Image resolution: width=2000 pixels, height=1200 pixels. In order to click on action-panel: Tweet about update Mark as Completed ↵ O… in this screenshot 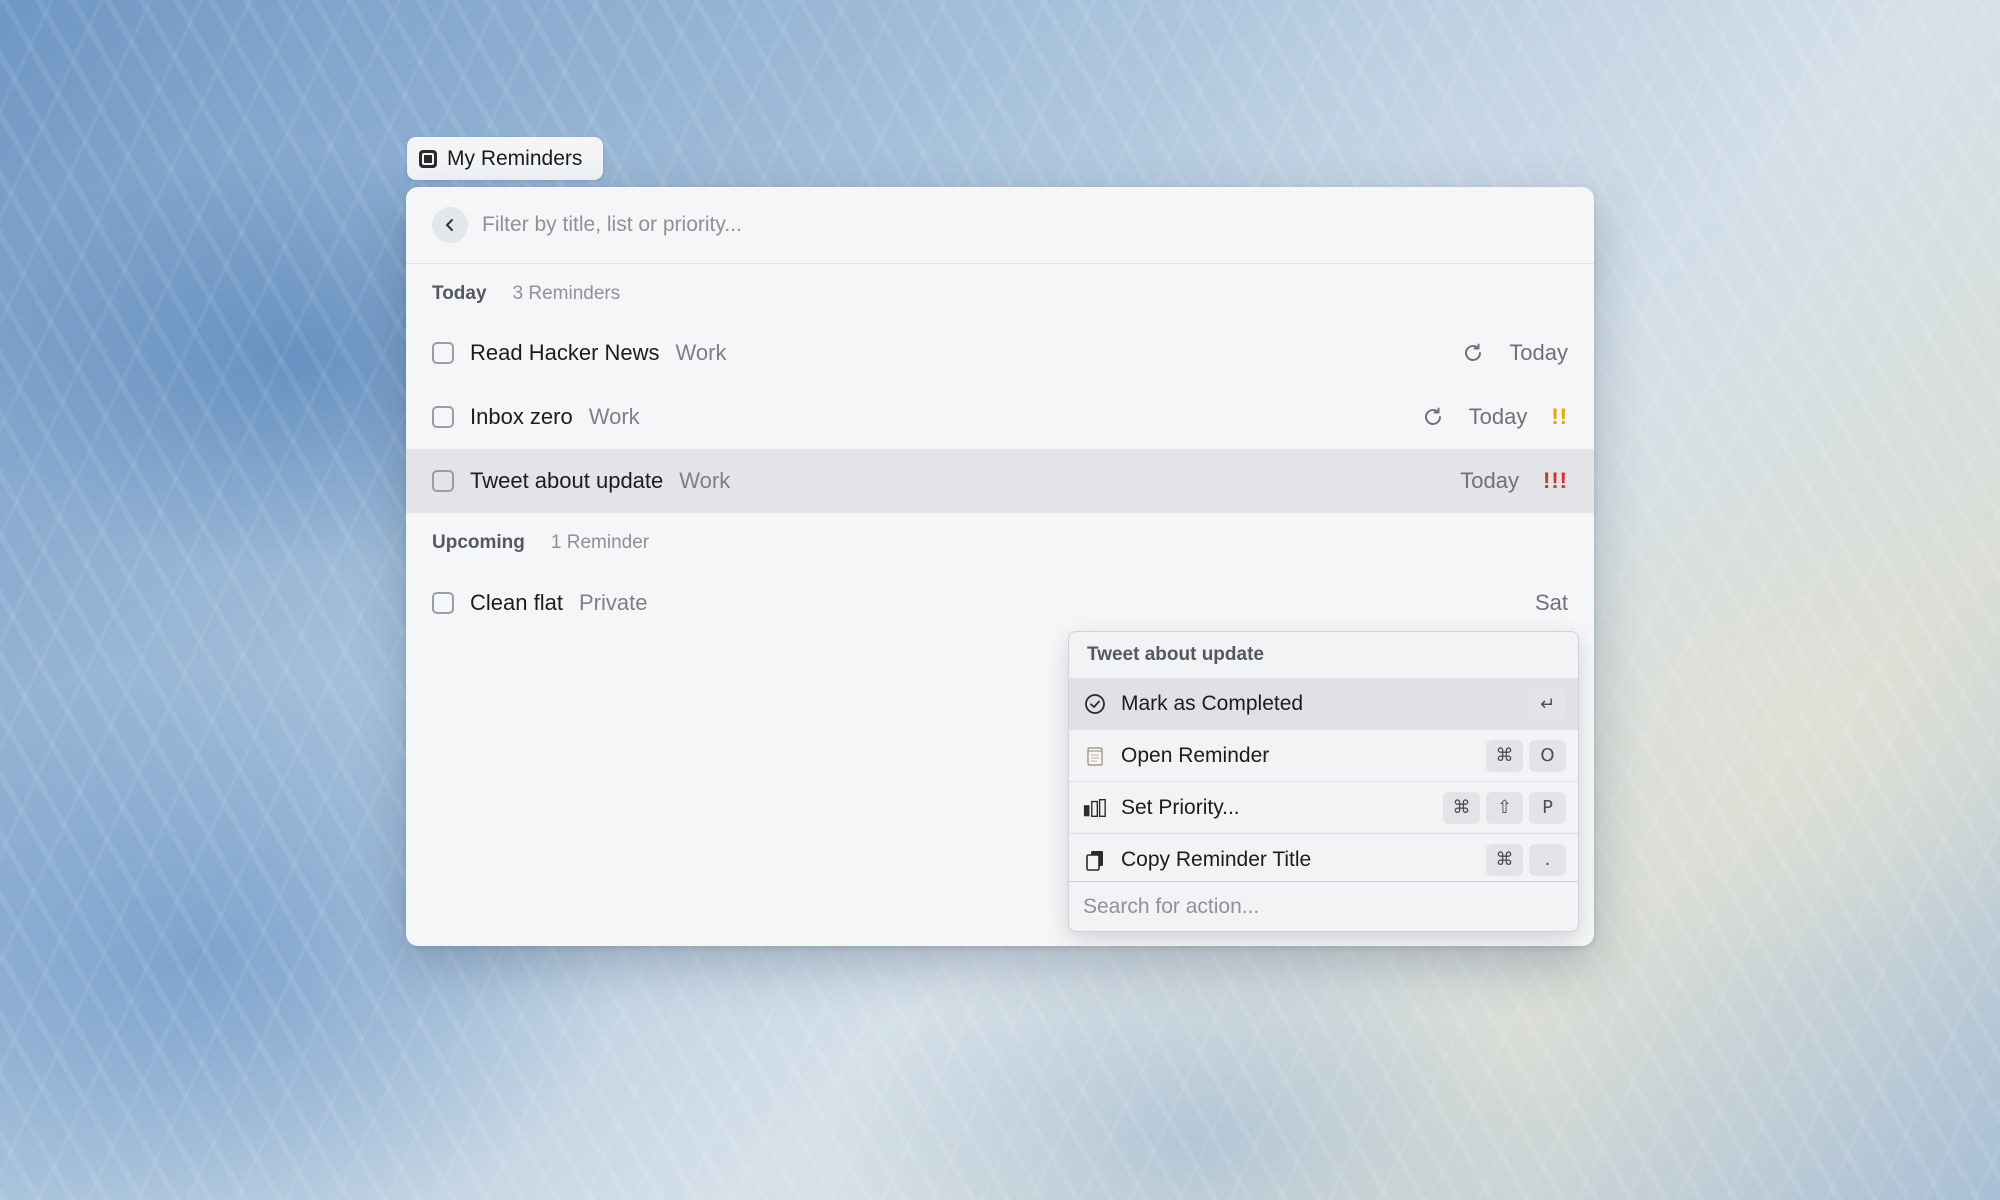, I will do `click(1323, 781)`.